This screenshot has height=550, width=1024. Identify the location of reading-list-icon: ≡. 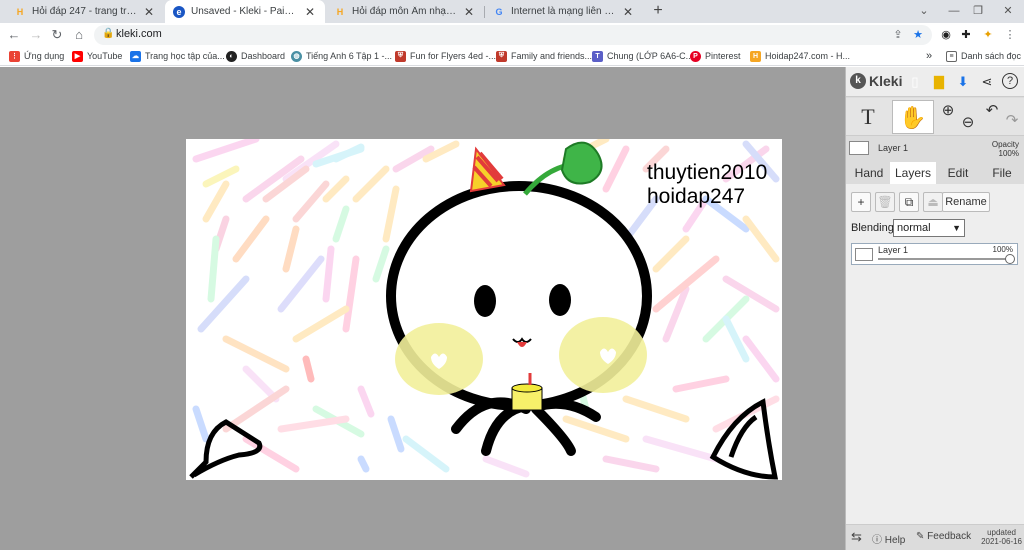
(951, 56).